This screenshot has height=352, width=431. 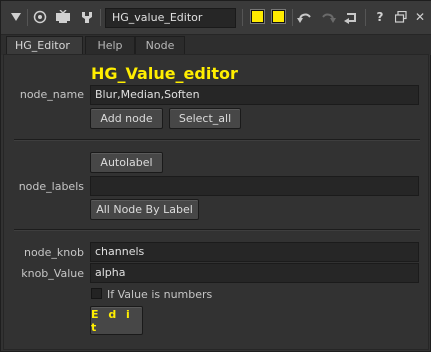 I want to click on tab-bar: HG_Editor Help Node, so click(x=216, y=45).